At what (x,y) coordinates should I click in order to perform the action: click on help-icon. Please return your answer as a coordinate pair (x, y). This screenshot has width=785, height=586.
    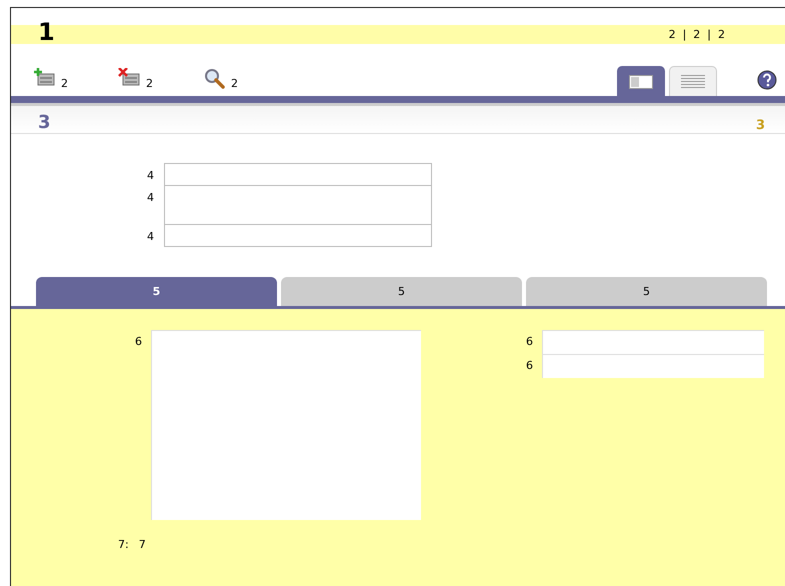
    Looking at the image, I should click on (767, 80).